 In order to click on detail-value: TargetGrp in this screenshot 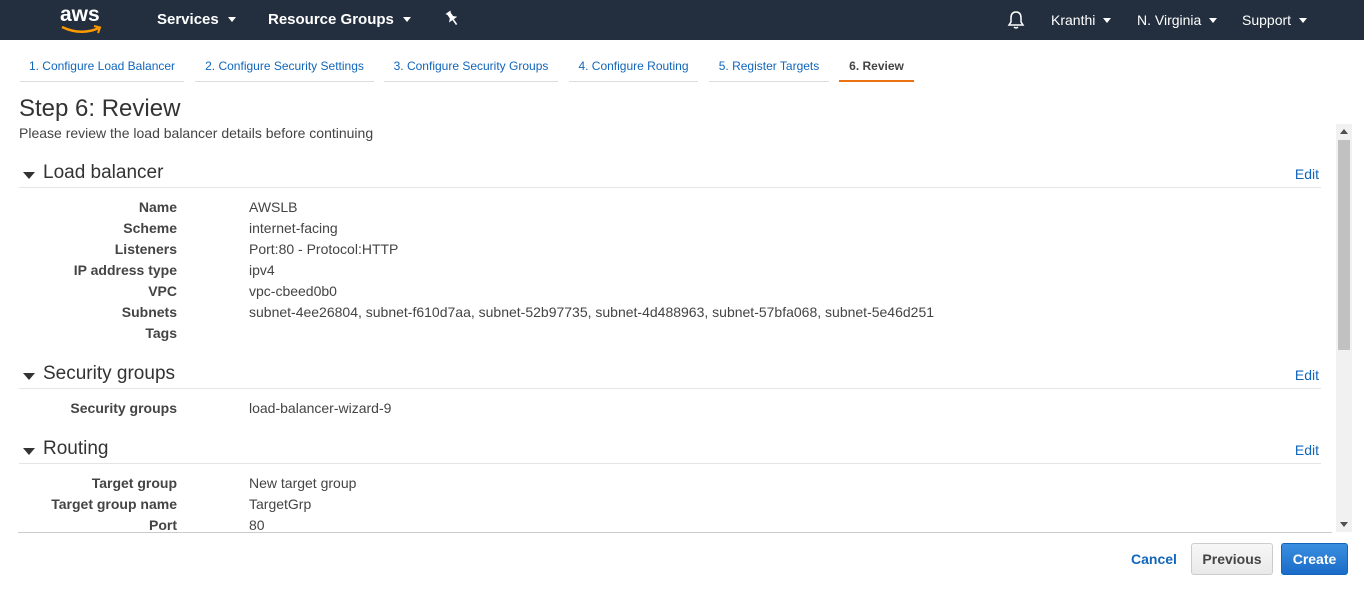, I will do `click(280, 504)`.